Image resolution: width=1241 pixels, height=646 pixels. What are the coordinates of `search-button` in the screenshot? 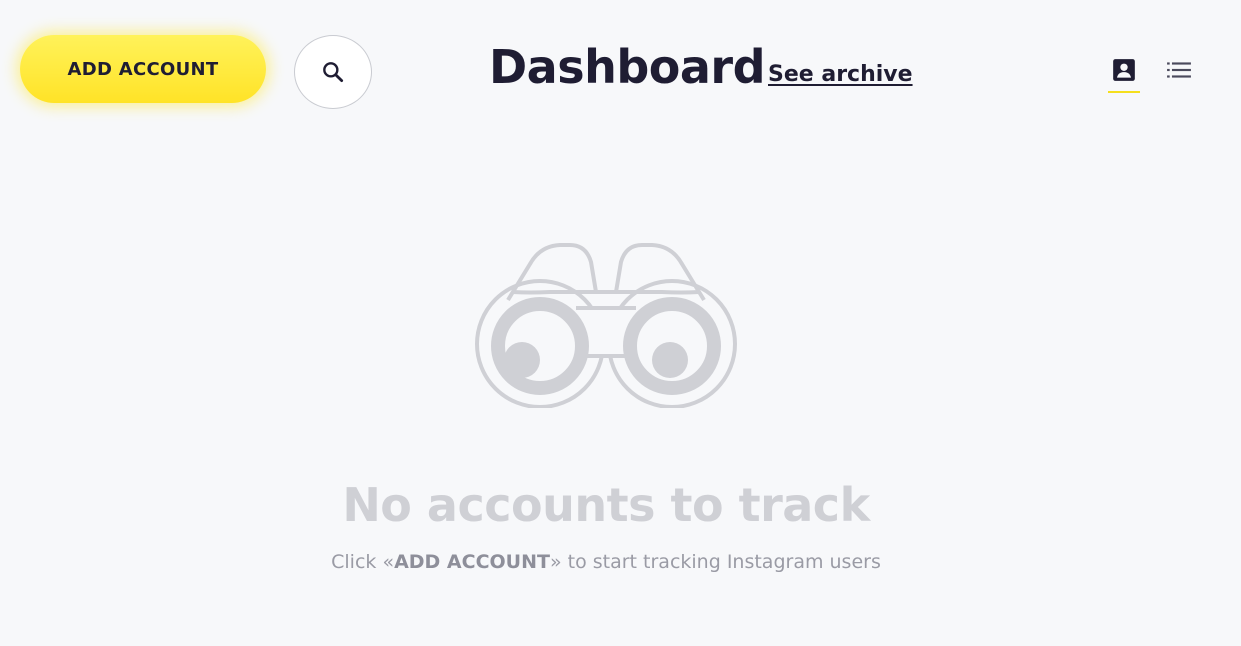 It's located at (333, 72).